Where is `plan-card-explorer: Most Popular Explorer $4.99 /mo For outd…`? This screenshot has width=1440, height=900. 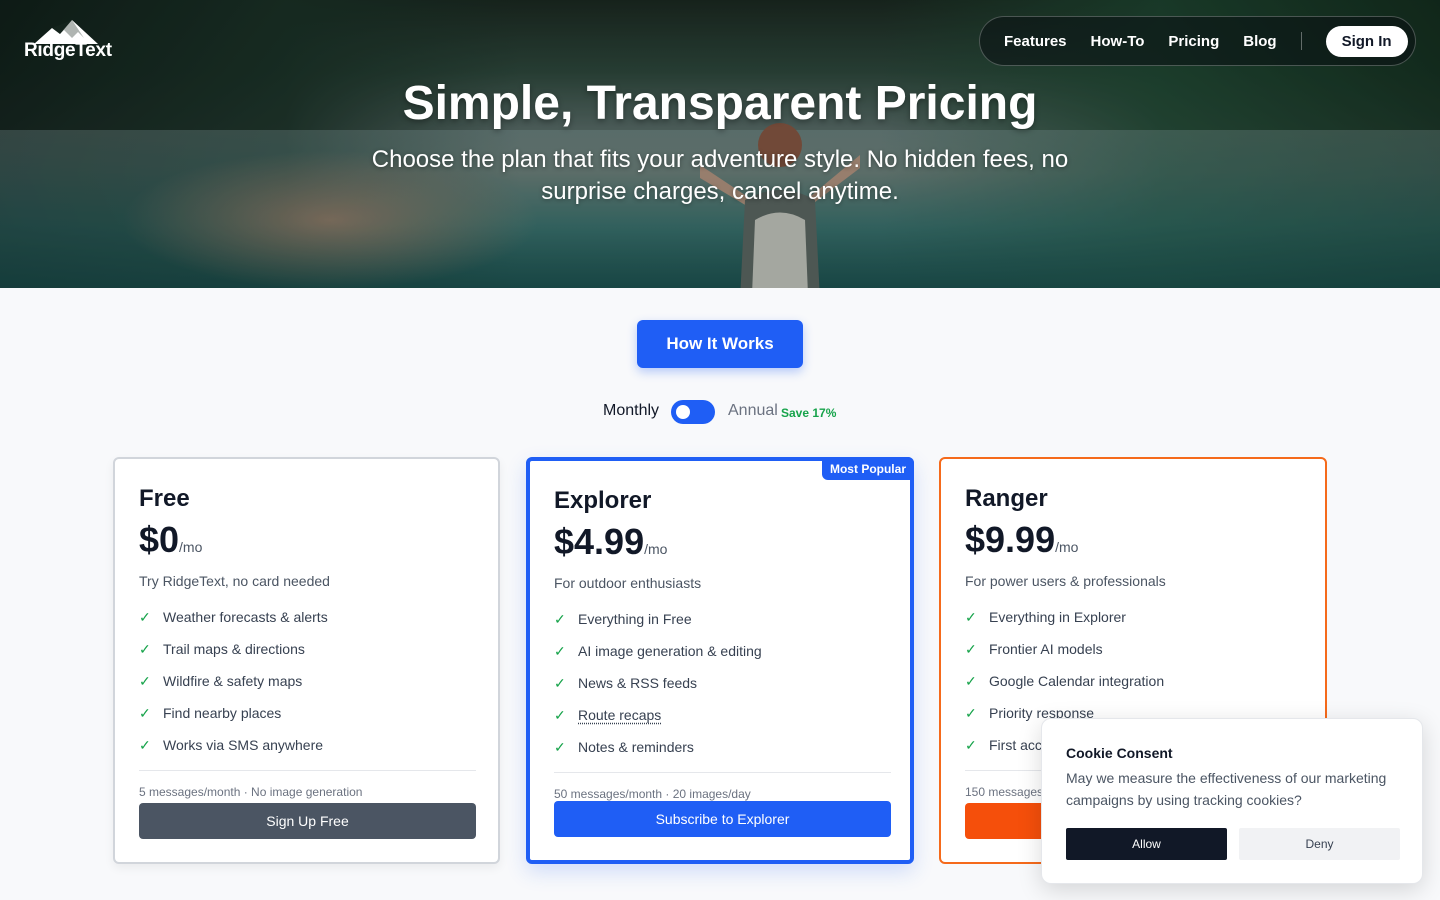 plan-card-explorer: Most Popular Explorer $4.99 /mo For outd… is located at coordinates (720, 660).